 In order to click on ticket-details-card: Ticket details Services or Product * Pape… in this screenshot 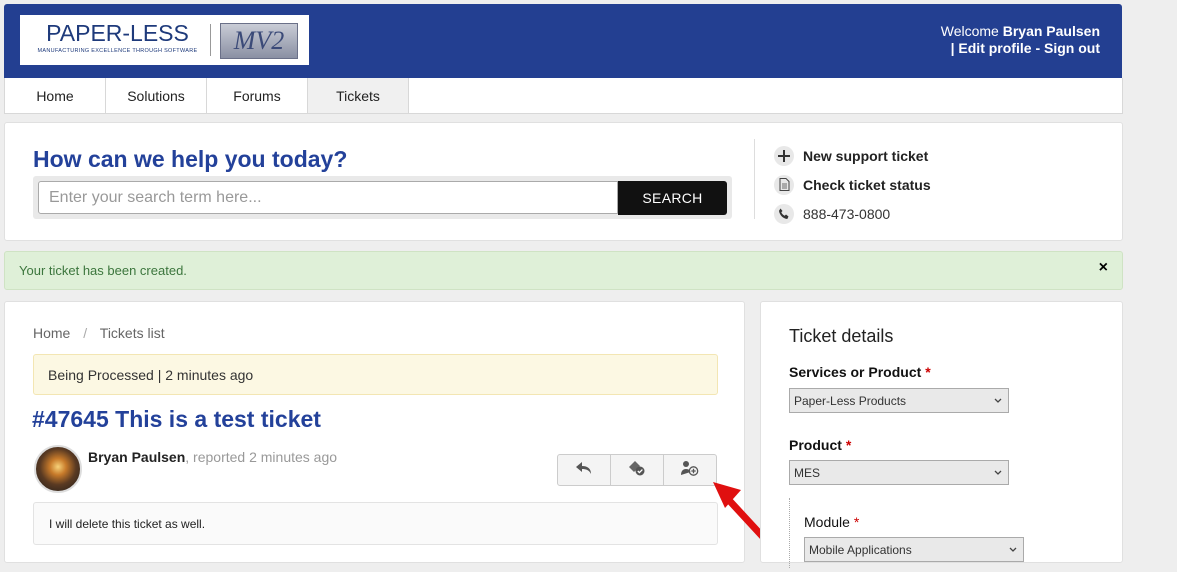, I will do `click(941, 434)`.